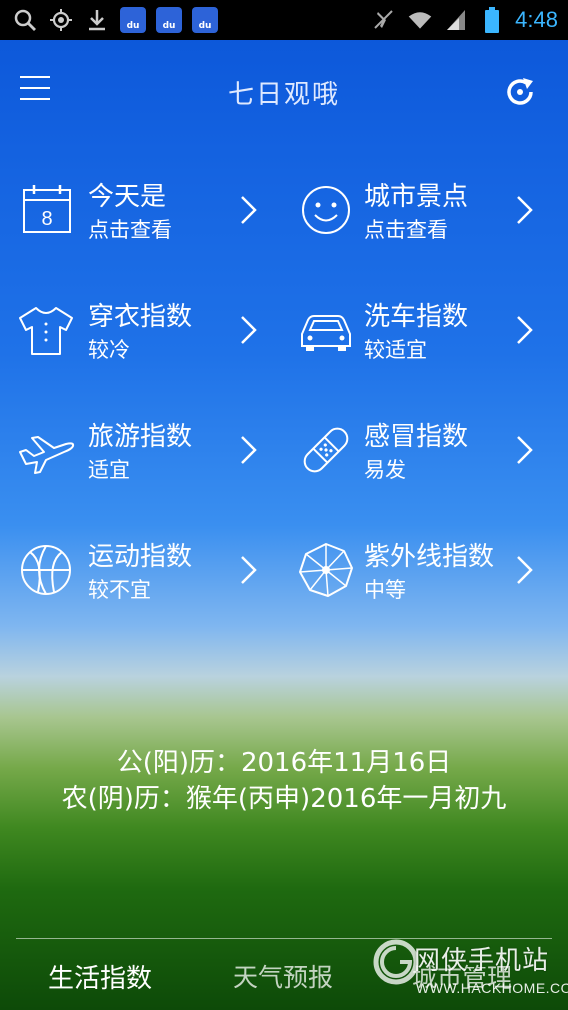 The image size is (568, 1010). I want to click on tab-weather-forecast: 天气预报, so click(283, 976).